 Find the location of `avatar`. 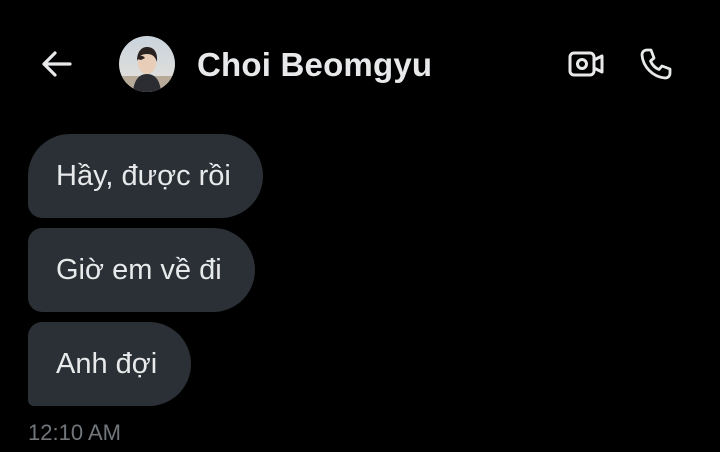

avatar is located at coordinates (147, 64).